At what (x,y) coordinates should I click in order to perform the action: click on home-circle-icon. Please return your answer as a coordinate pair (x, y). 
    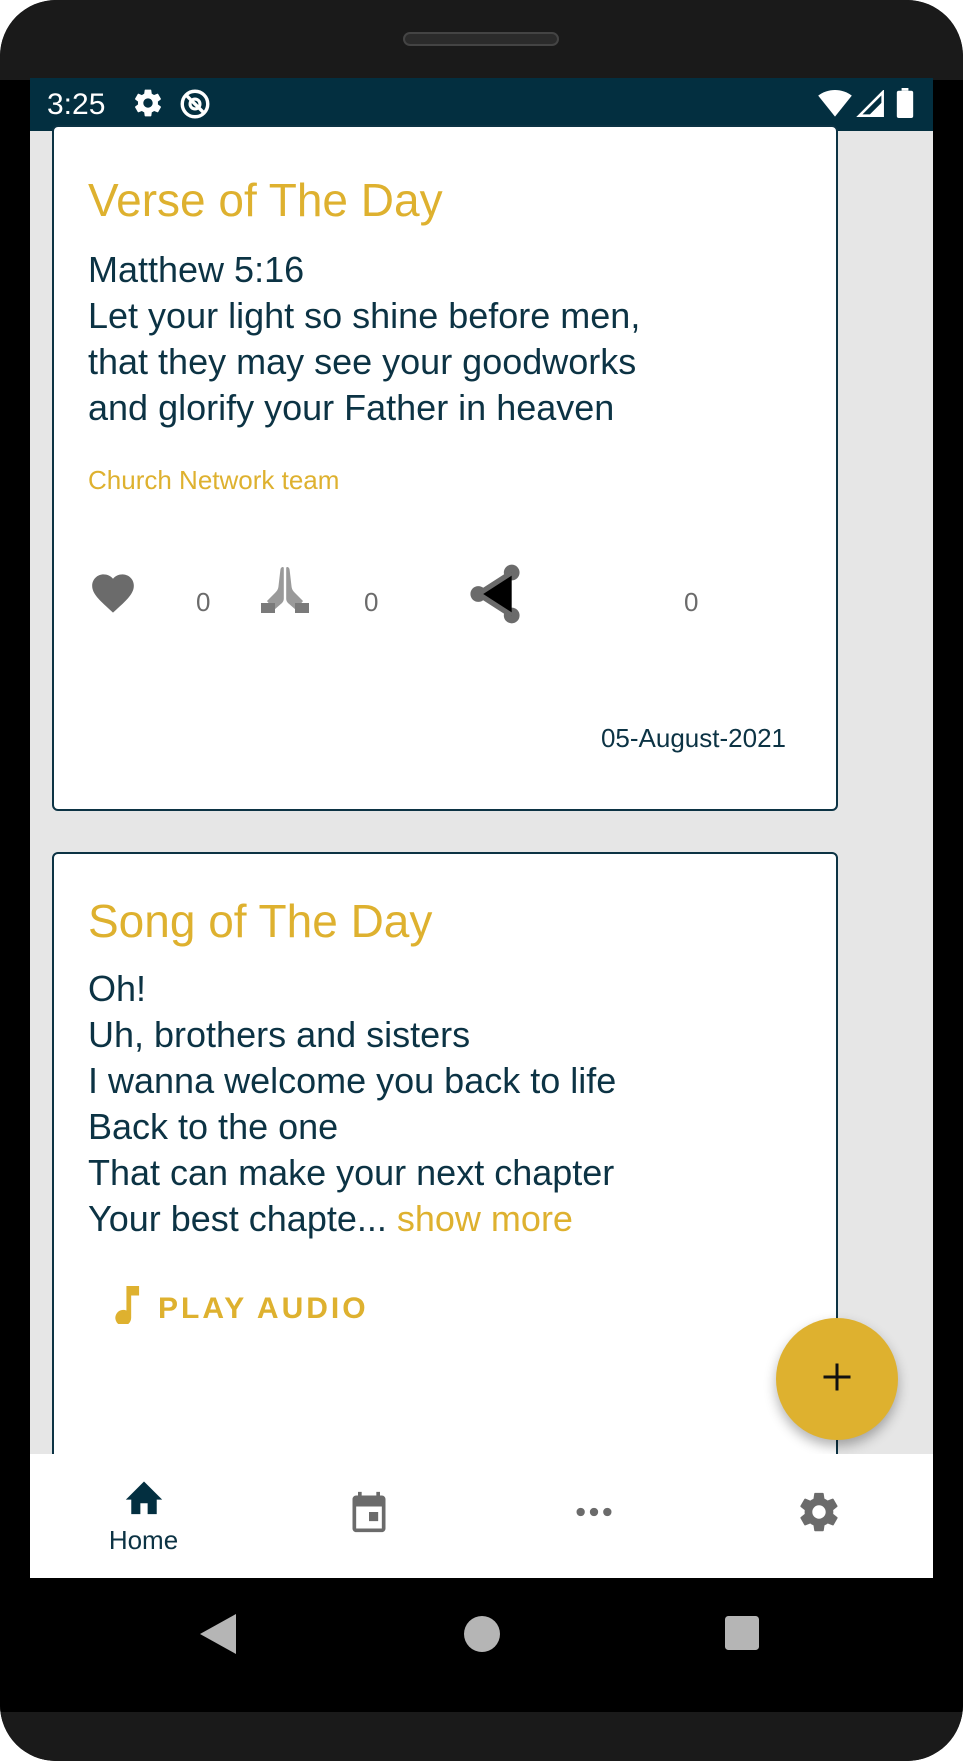
    Looking at the image, I should click on (482, 1636).